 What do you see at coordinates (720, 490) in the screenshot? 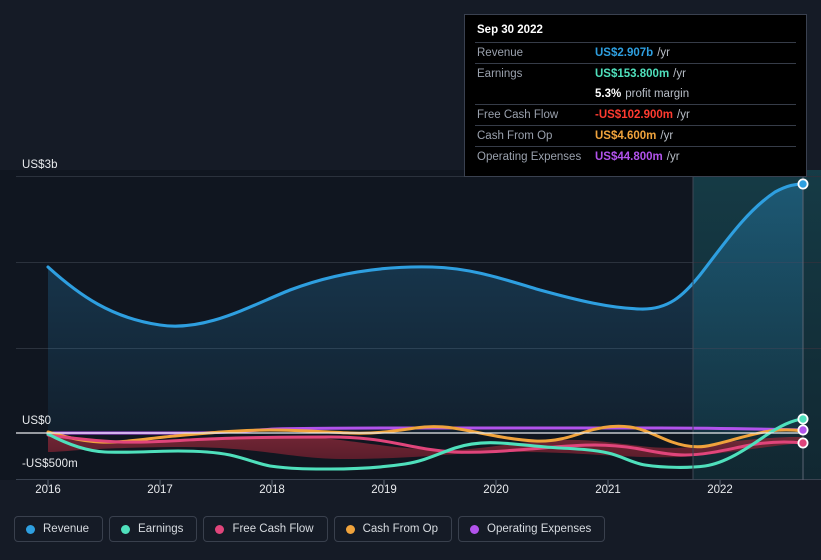
I see `x-axis-label-2022: 2022` at bounding box center [720, 490].